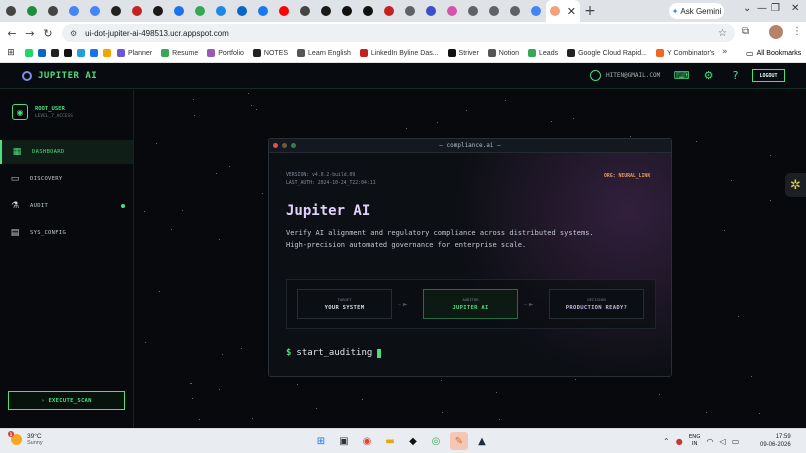 The image size is (806, 453). What do you see at coordinates (225, 53) in the screenshot?
I see `bookmark-item: Portfolio` at bounding box center [225, 53].